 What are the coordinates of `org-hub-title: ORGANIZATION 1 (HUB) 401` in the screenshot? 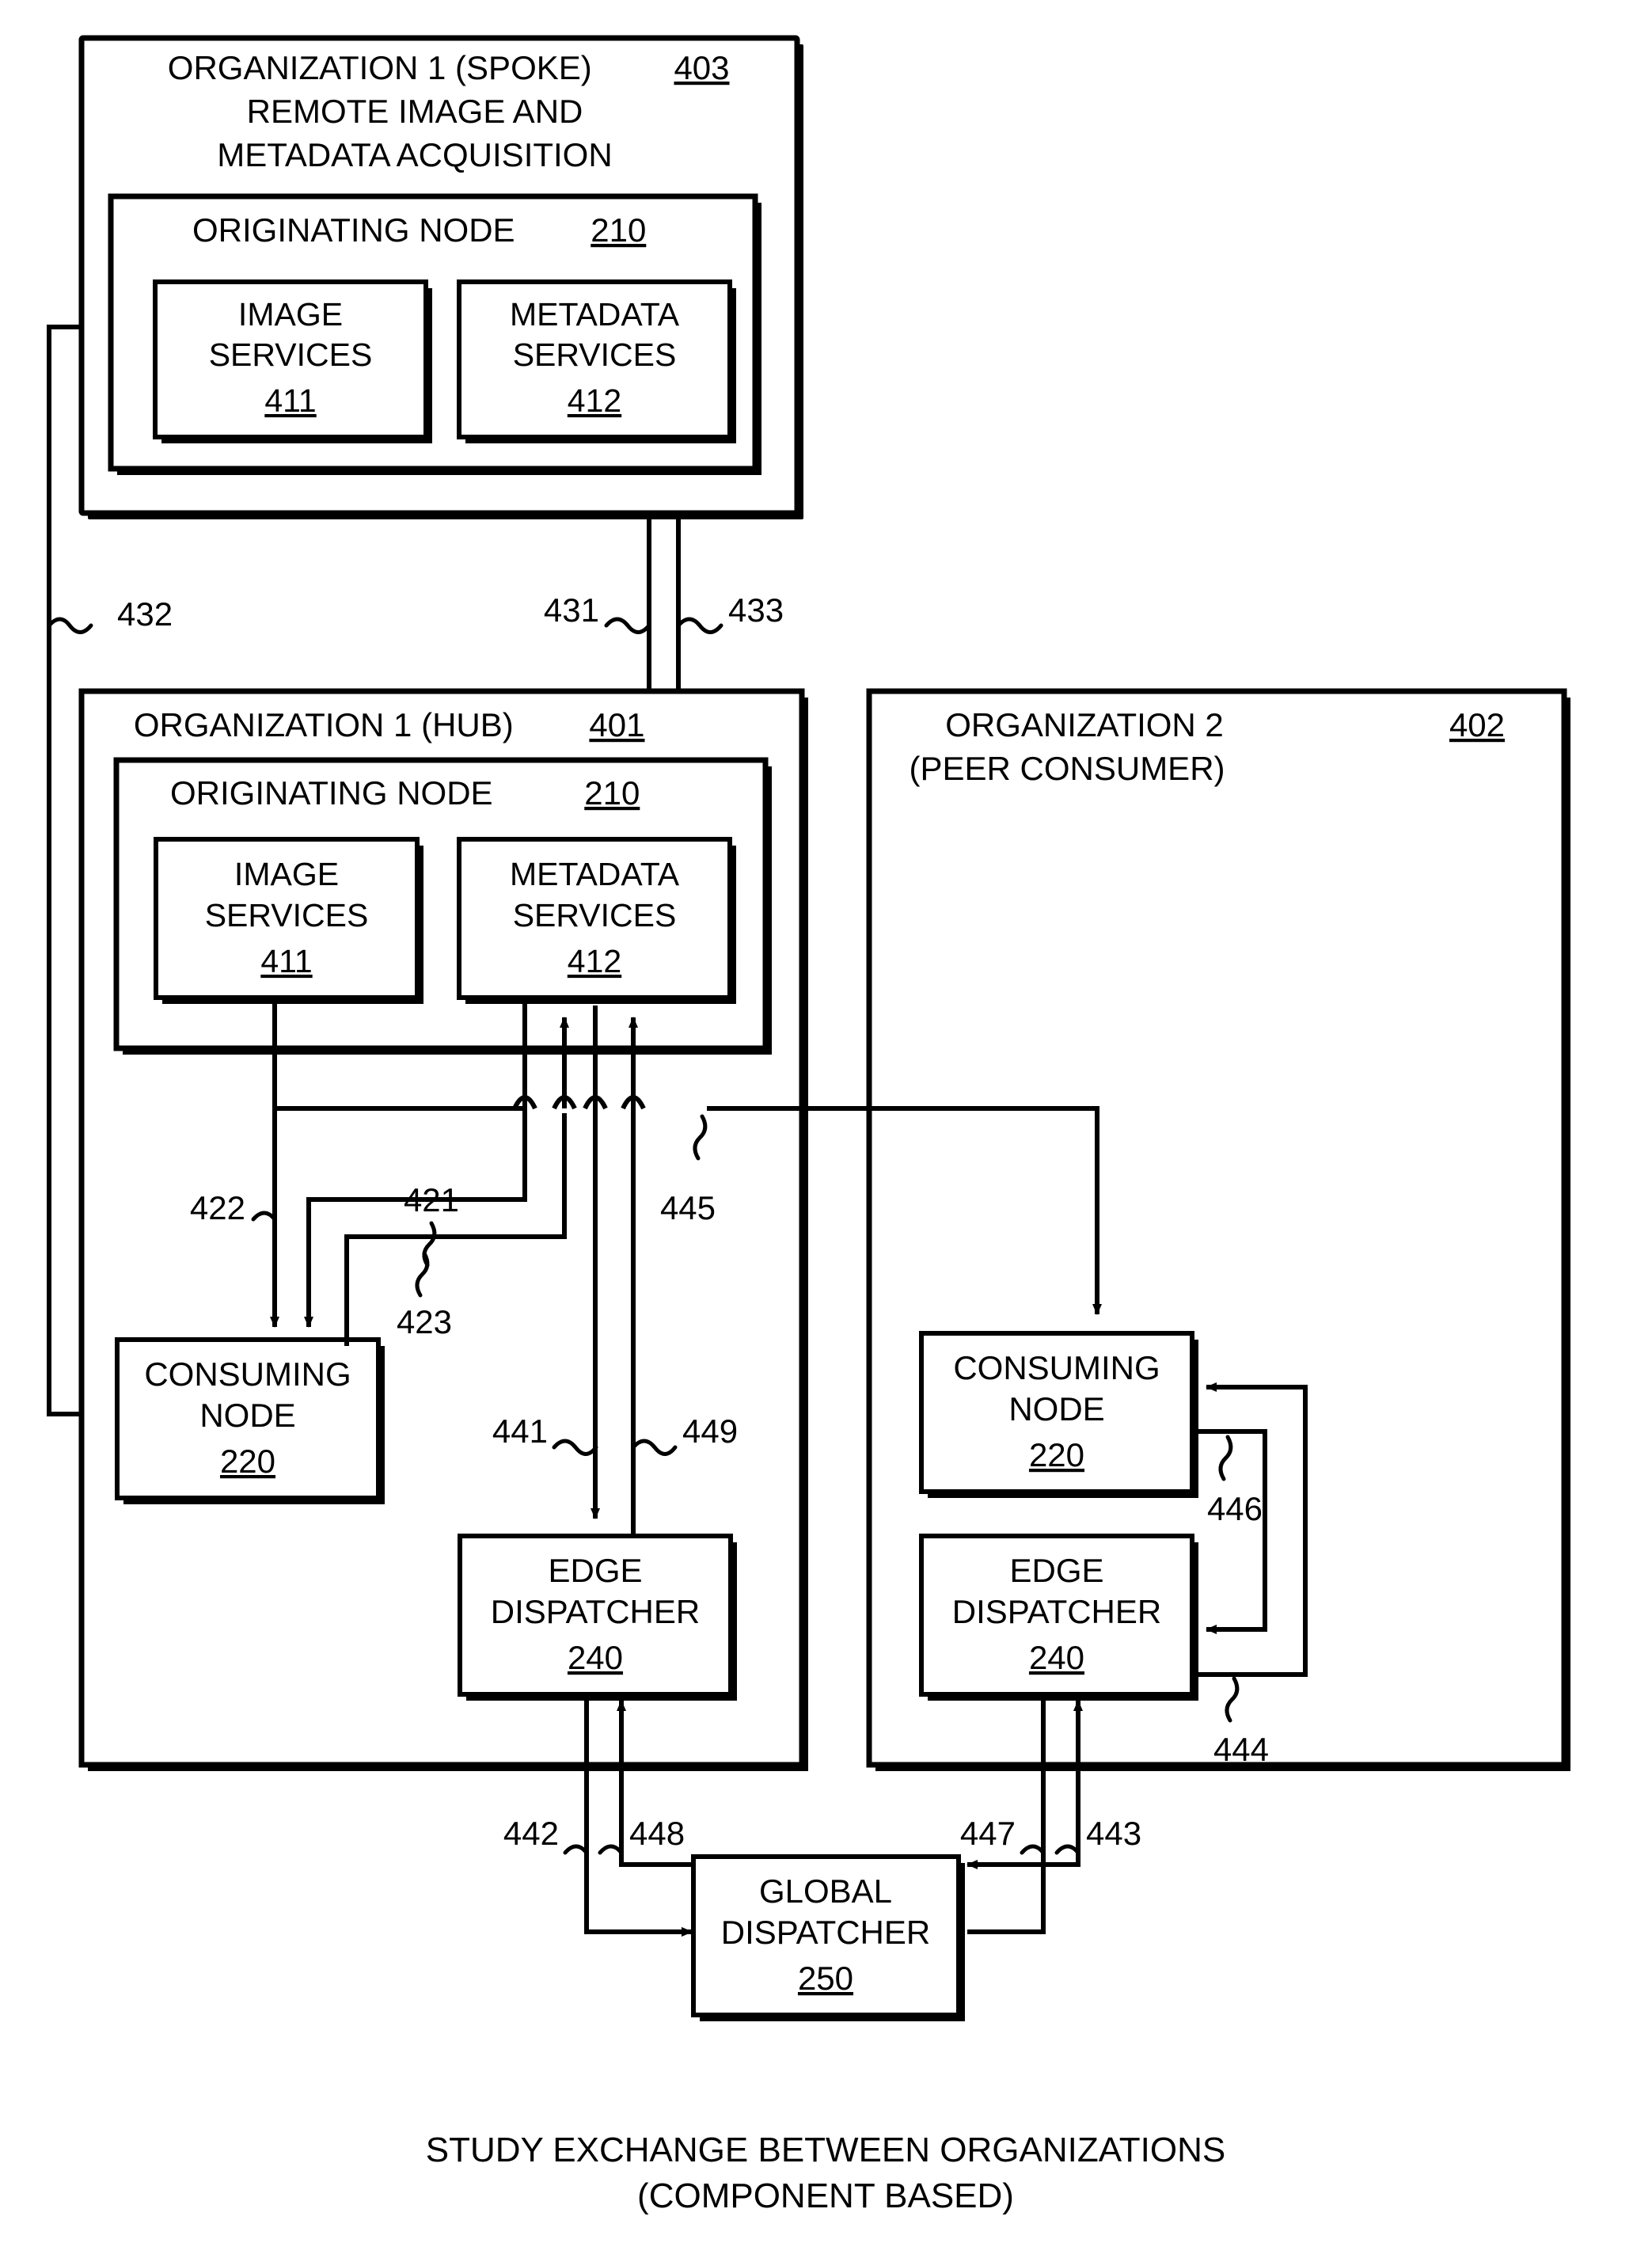 It's located at (380, 724).